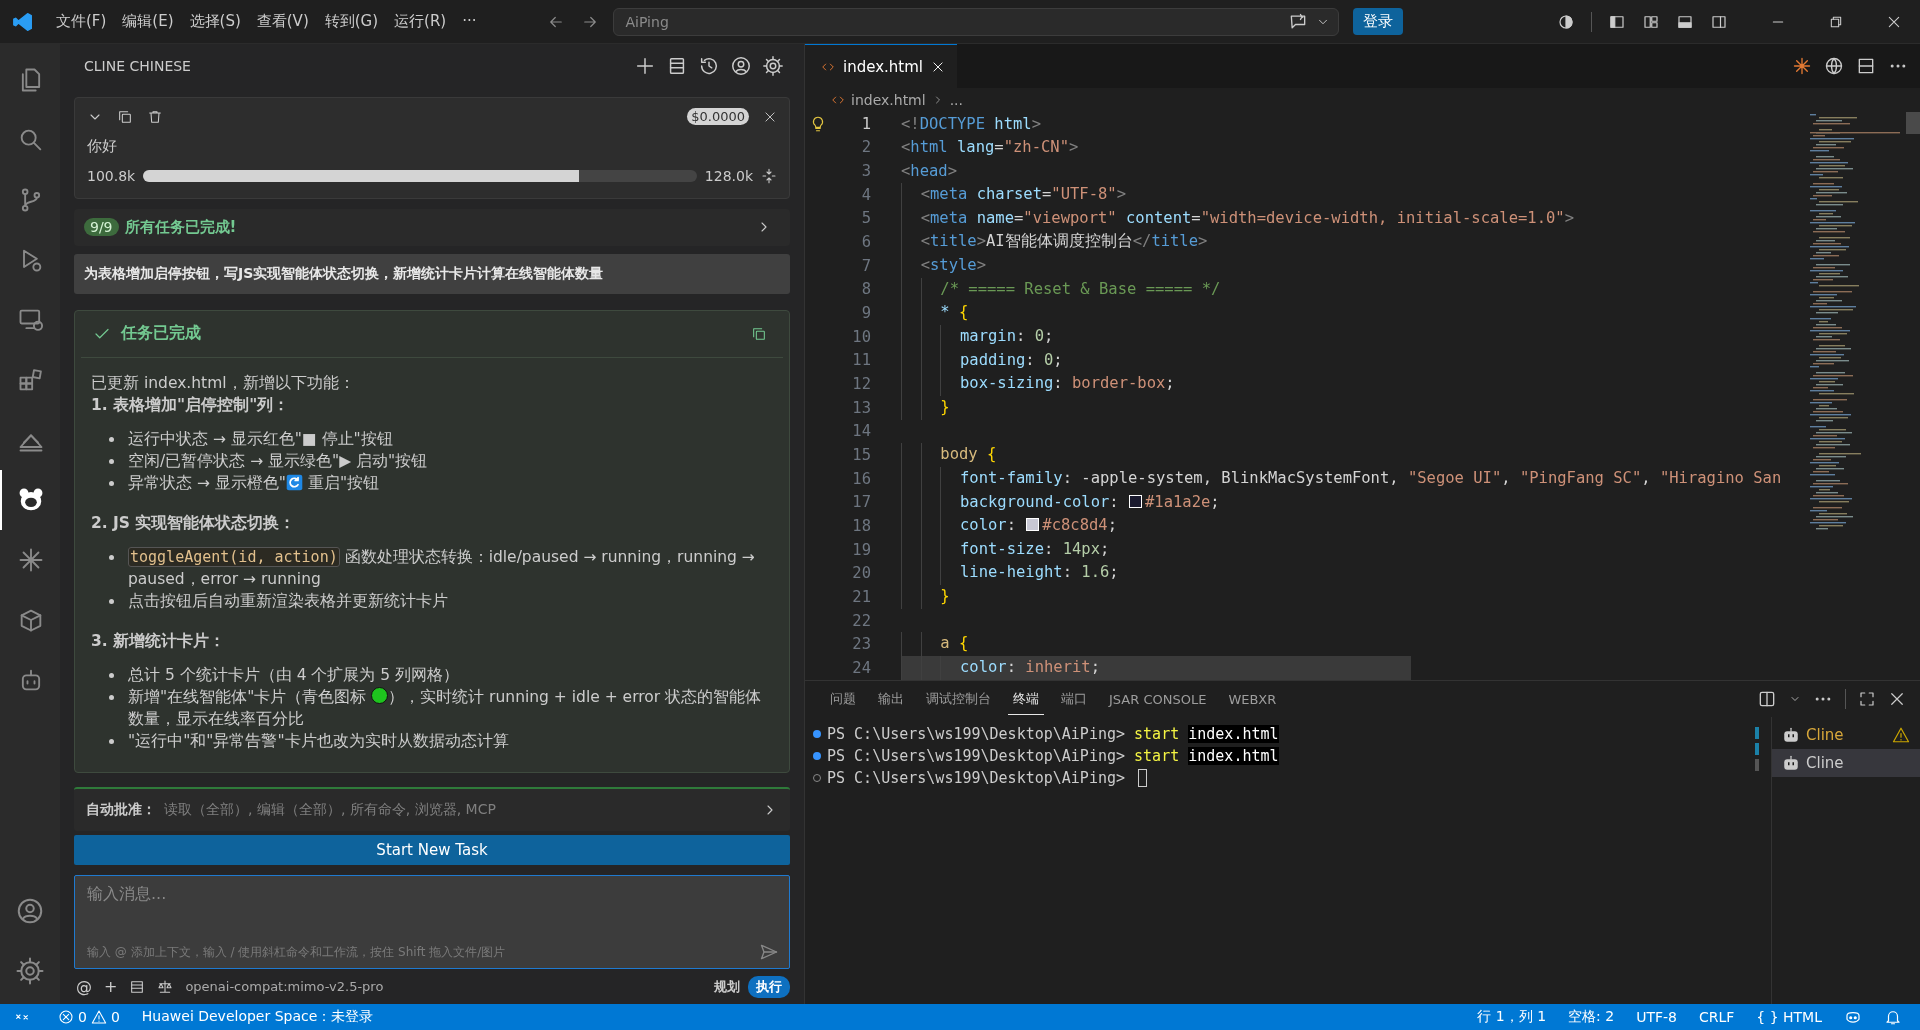 The image size is (1920, 1030). Describe the element at coordinates (1377, 21) in the screenshot. I see `login-button: 登录` at that location.